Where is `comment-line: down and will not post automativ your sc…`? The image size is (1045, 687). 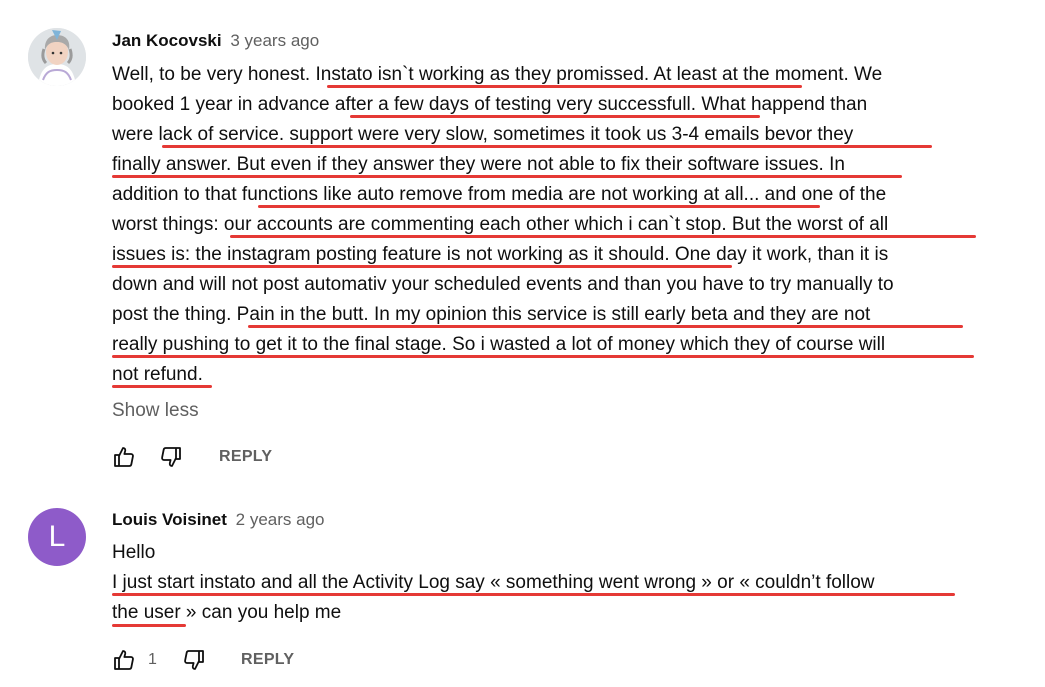
comment-line: down and will not post automativ your sc… is located at coordinates (503, 284).